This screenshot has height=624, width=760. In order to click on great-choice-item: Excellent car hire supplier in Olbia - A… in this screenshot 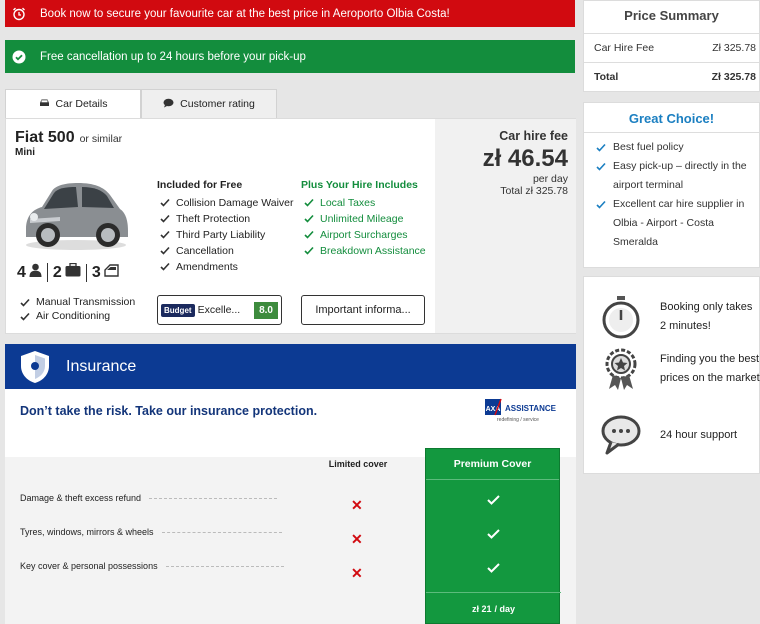, I will do `click(671, 223)`.